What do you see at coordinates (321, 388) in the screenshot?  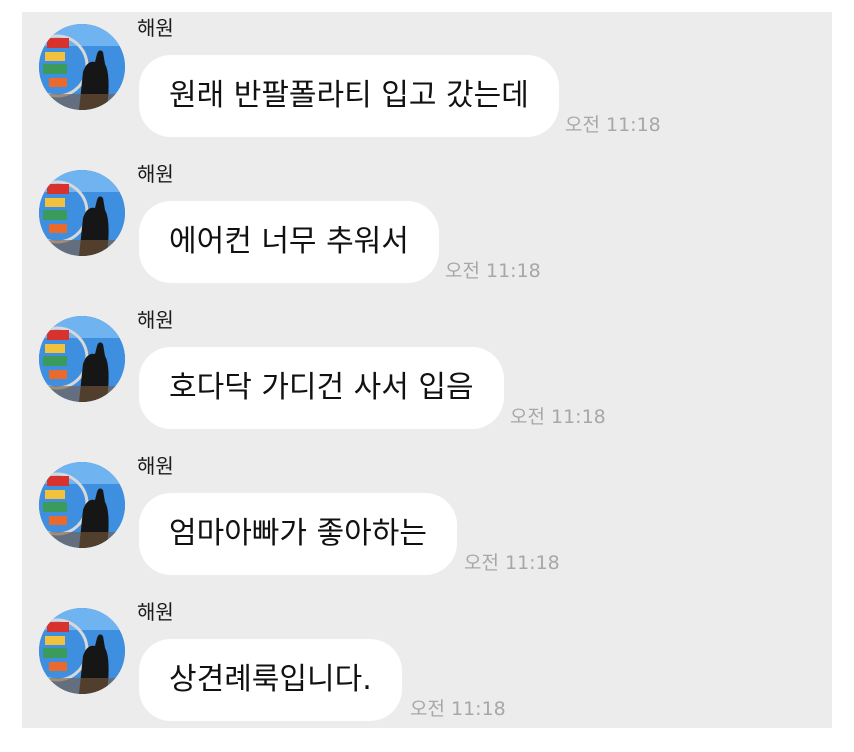 I see `message-bubble: 호다닥 가디건 사서 입음` at bounding box center [321, 388].